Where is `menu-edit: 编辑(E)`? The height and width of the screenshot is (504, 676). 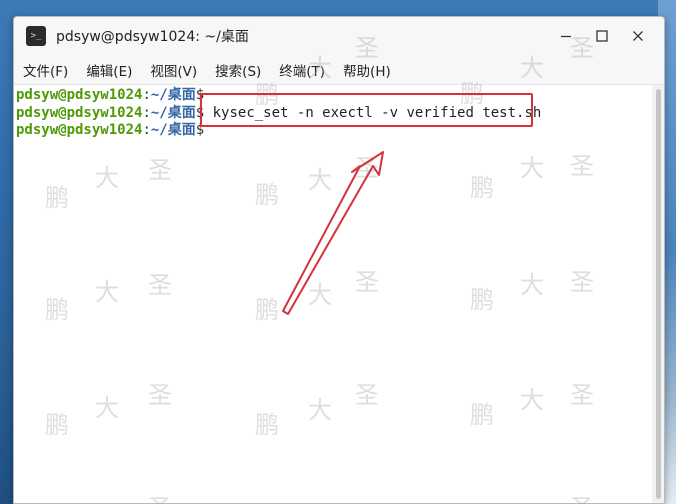
menu-edit: 编辑(E) is located at coordinates (109, 70).